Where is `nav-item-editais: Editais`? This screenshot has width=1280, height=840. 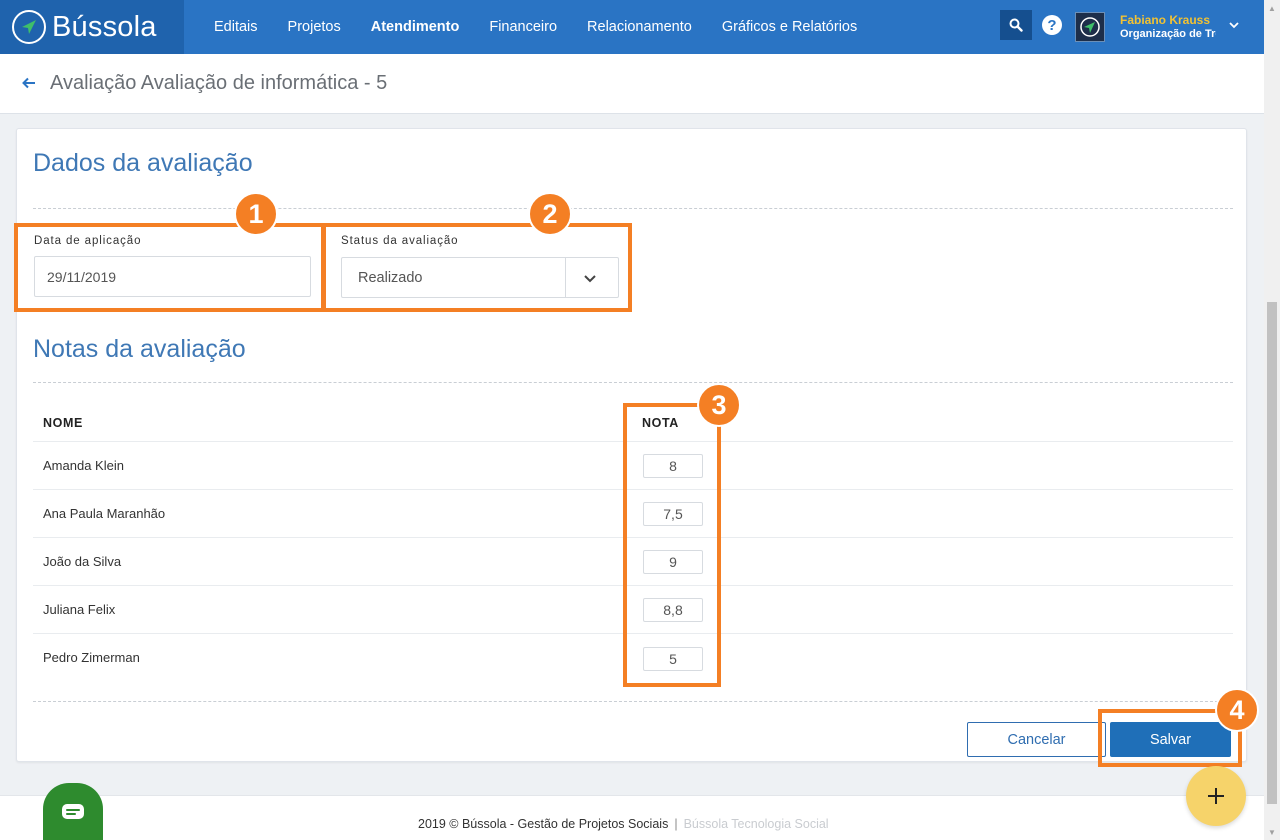
nav-item-editais: Editais is located at coordinates (236, 27).